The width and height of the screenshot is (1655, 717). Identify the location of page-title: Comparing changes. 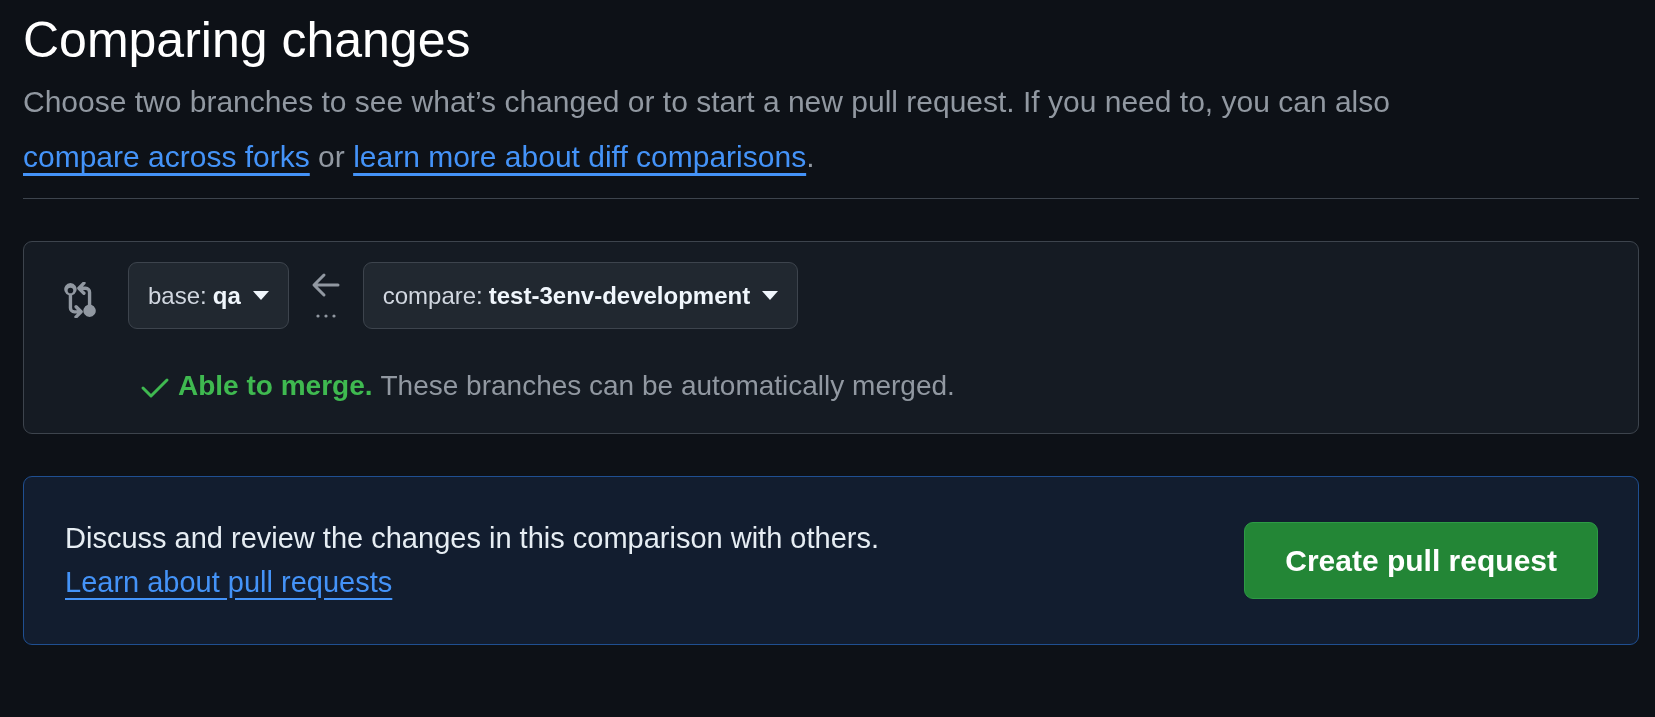
(247, 40).